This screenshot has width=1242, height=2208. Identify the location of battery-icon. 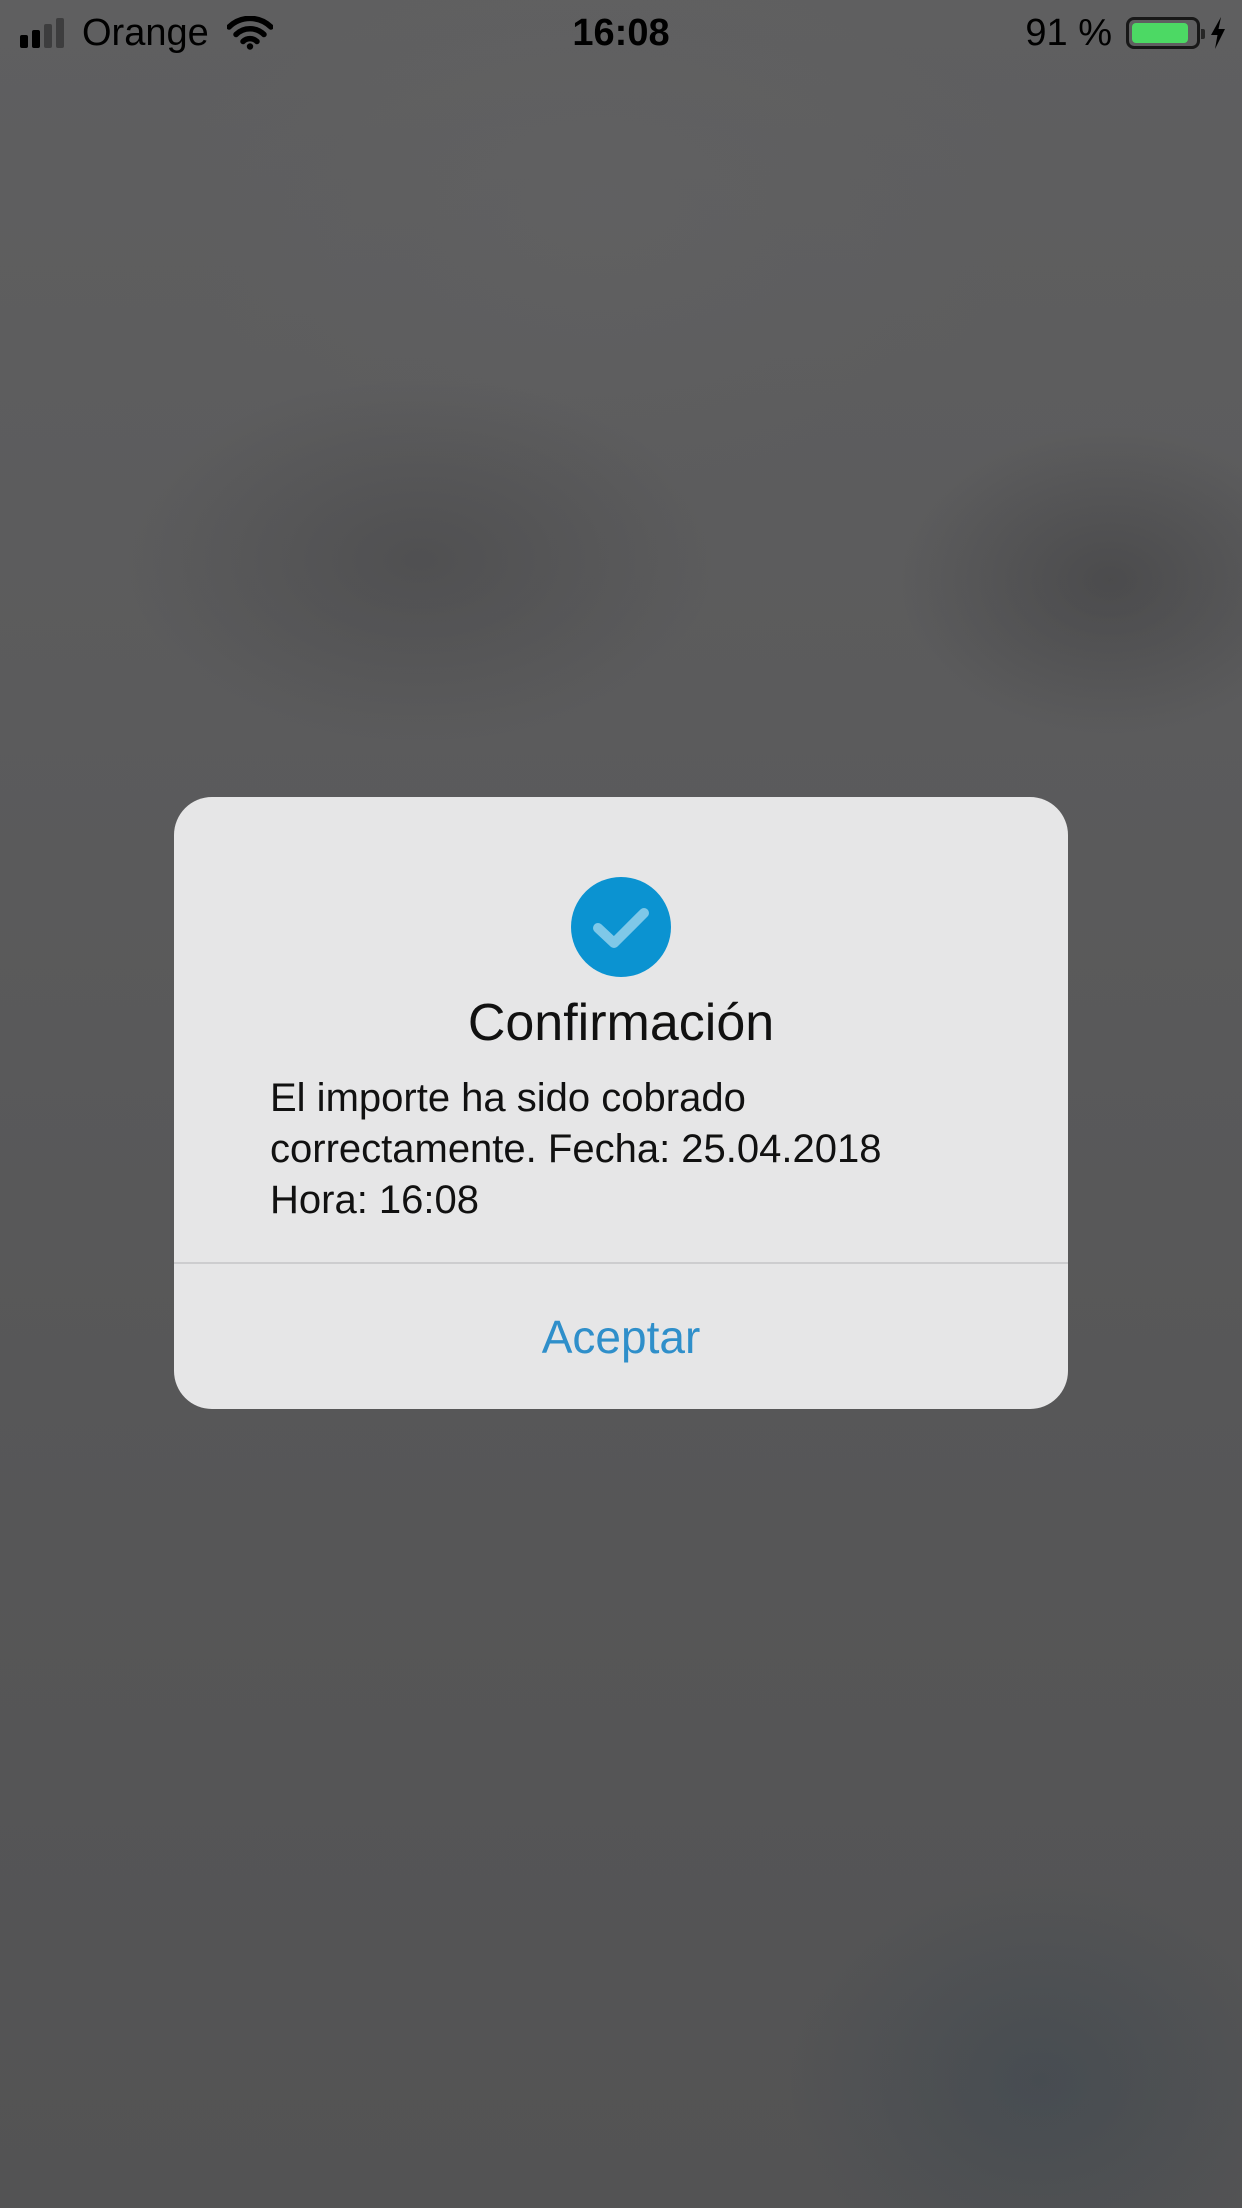
(1165, 33).